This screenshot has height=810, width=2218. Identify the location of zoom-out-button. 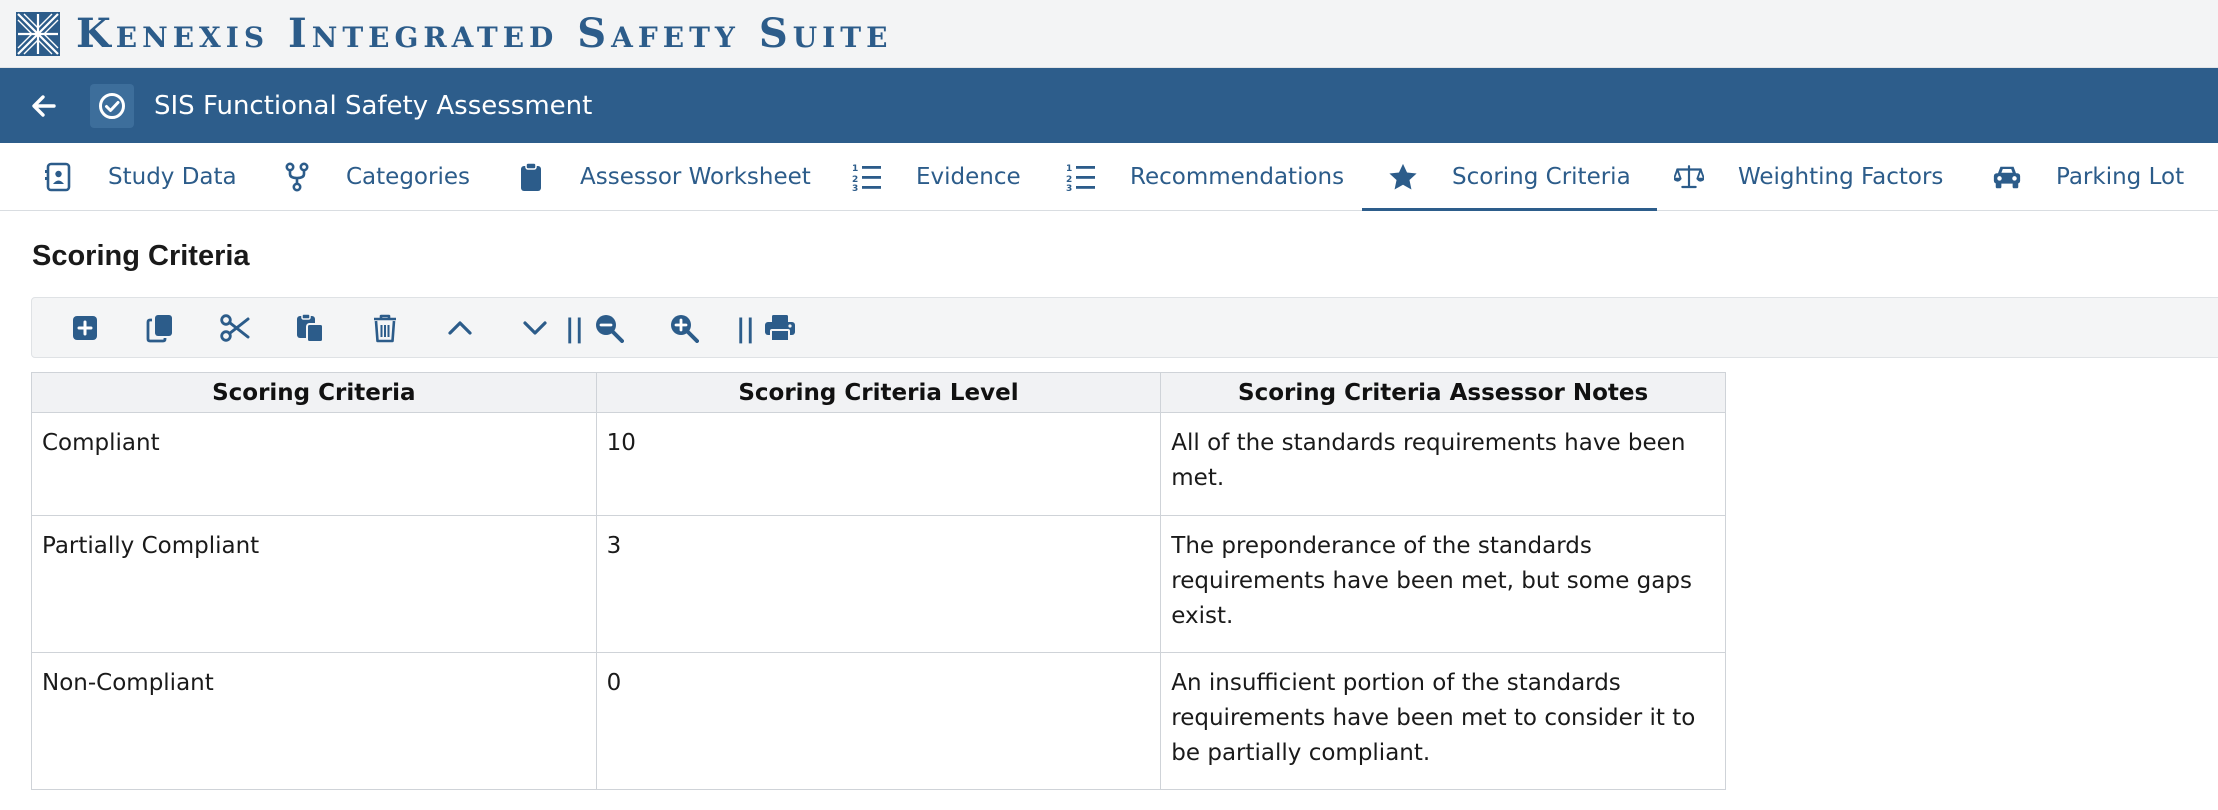
(609, 328).